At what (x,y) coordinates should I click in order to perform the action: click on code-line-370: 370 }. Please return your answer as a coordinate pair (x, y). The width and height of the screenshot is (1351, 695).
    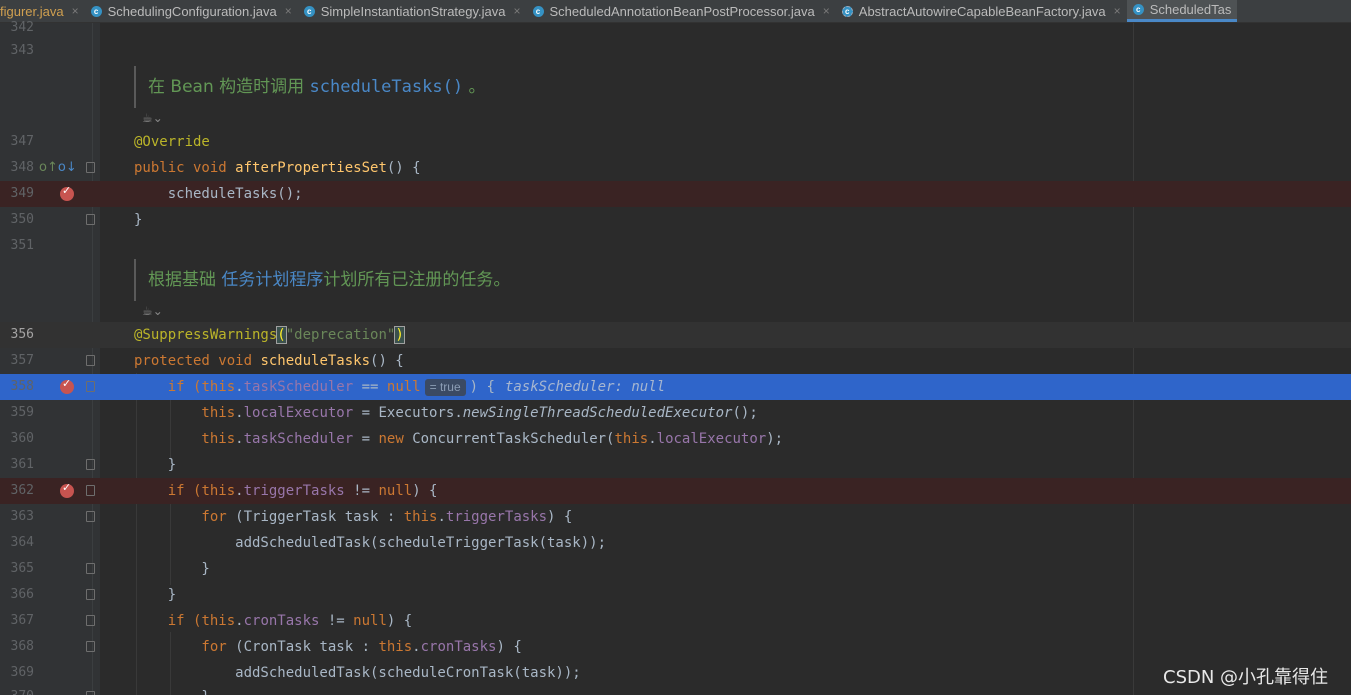
    Looking at the image, I should click on (675, 689).